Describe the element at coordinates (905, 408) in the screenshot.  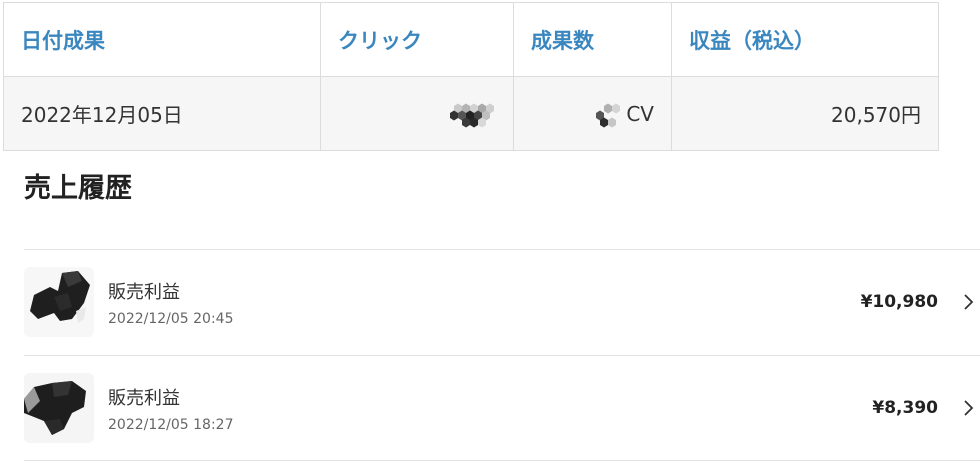
I see `item-amount: ¥8,390` at that location.